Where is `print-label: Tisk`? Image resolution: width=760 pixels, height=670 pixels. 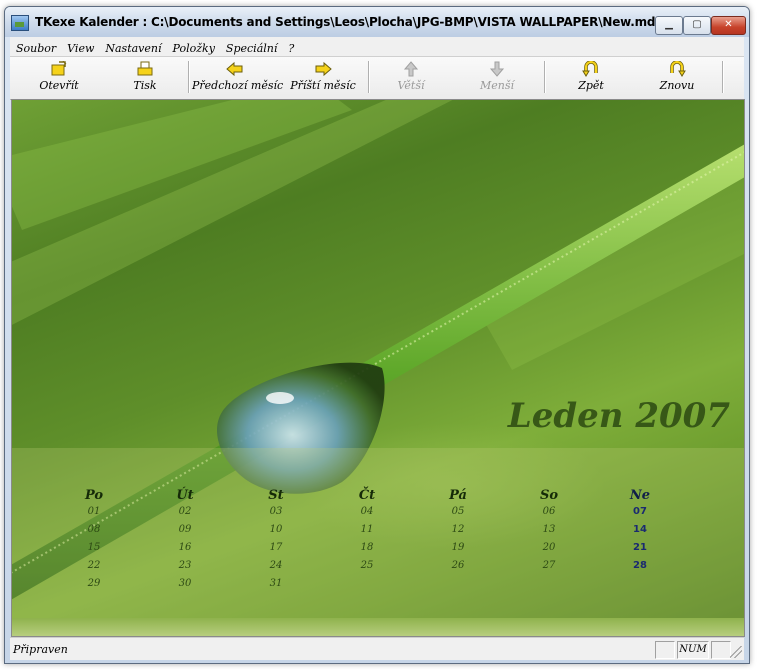 print-label: Tisk is located at coordinates (145, 85).